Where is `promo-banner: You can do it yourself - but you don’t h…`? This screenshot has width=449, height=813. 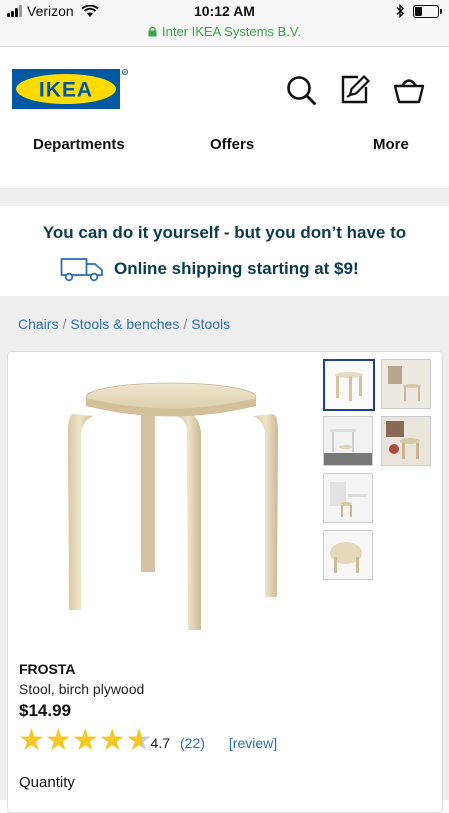 promo-banner: You can do it yourself - but you don’t h… is located at coordinates (224, 251).